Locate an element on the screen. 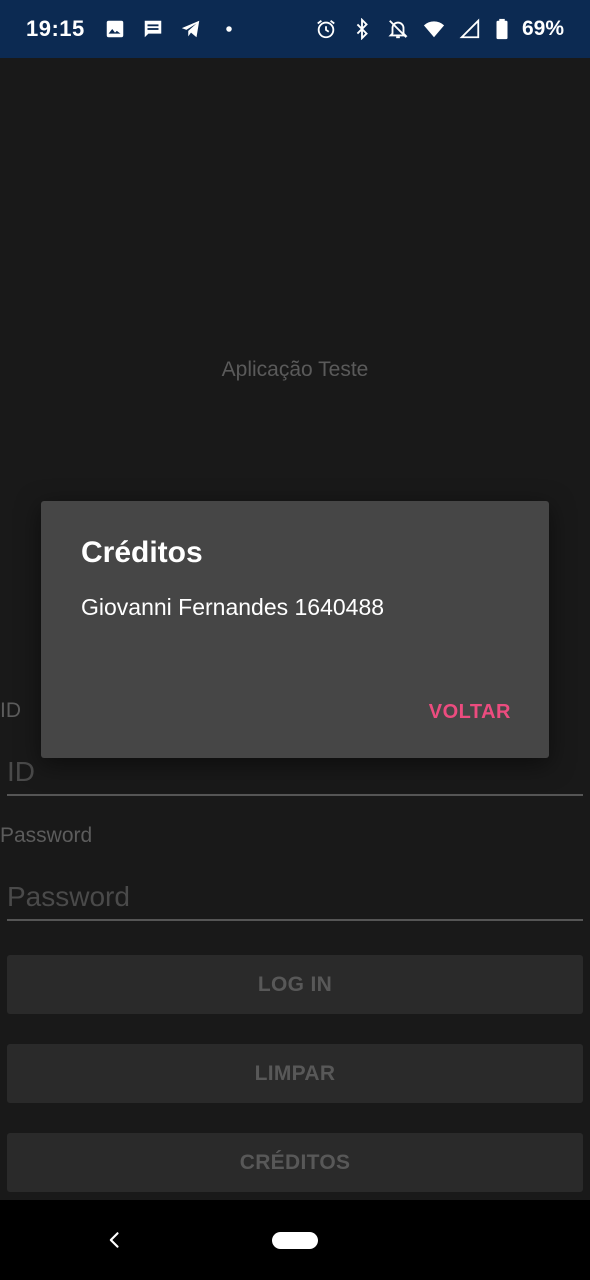  login-button: LOG IN is located at coordinates (295, 984).